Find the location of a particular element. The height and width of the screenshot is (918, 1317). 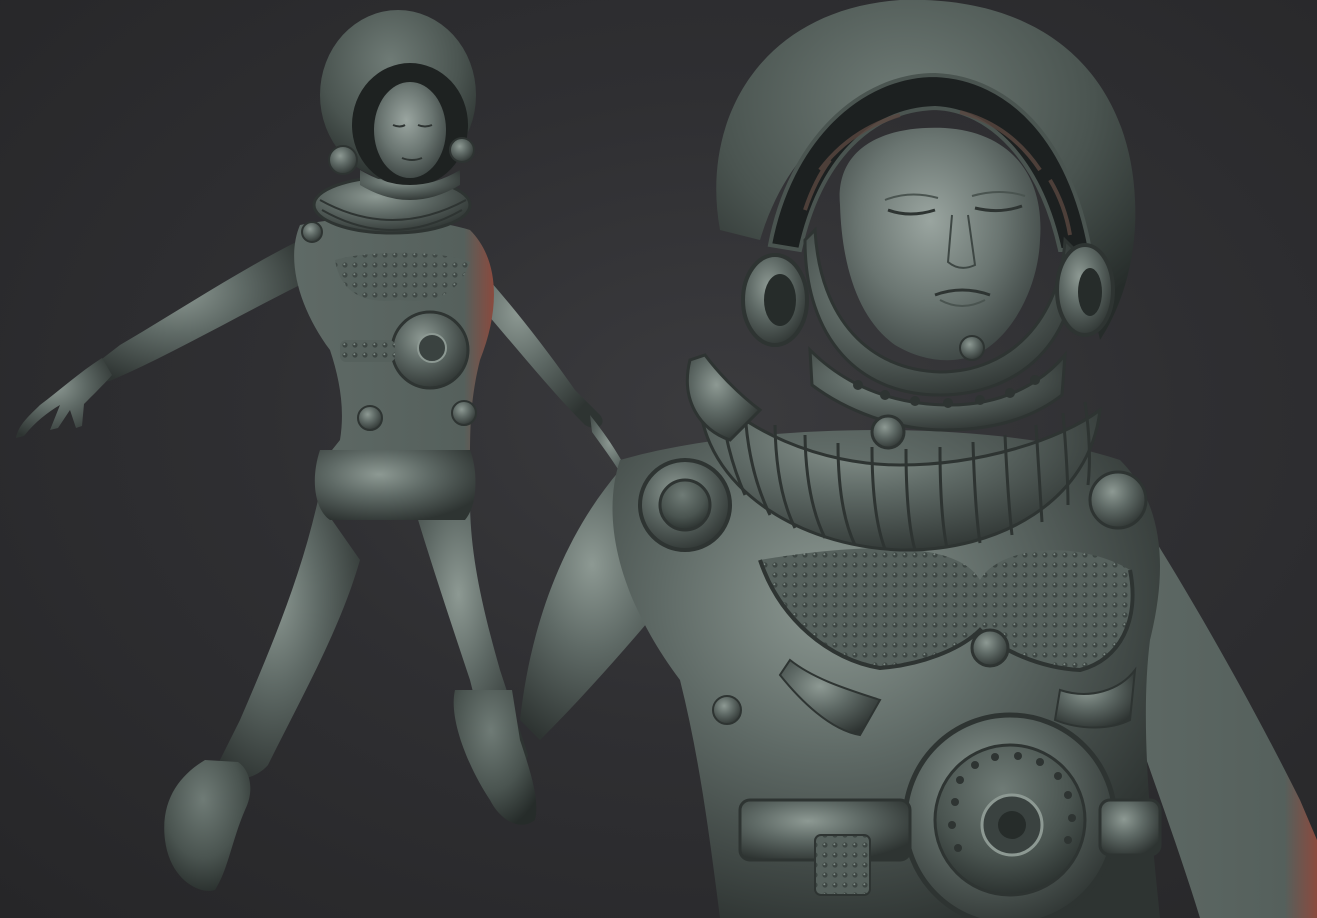

helmet-right-vent is located at coordinates (1085, 290).